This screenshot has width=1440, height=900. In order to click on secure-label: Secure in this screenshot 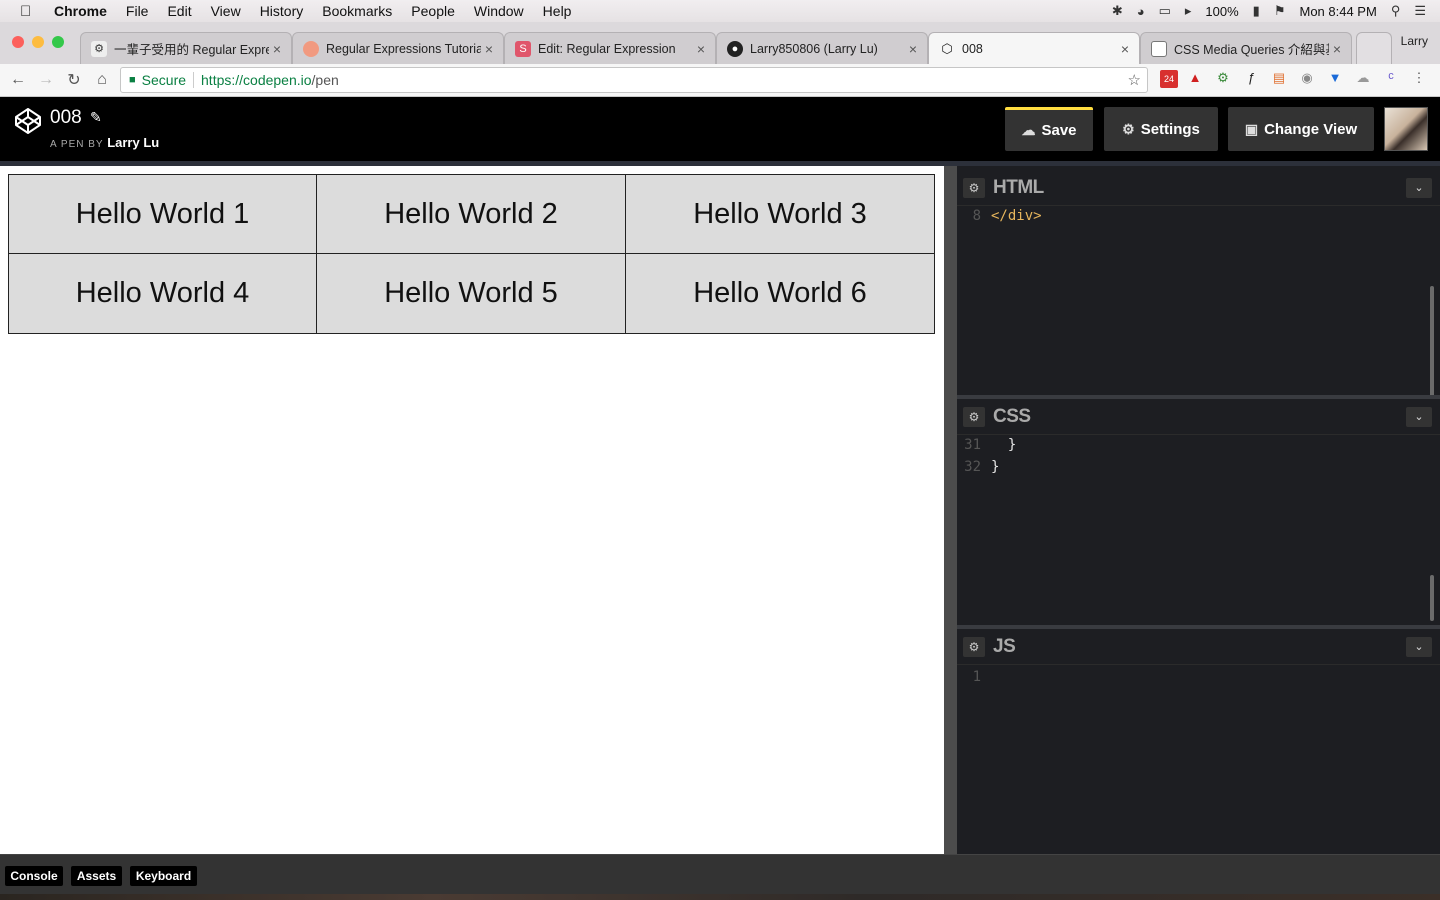, I will do `click(164, 80)`.